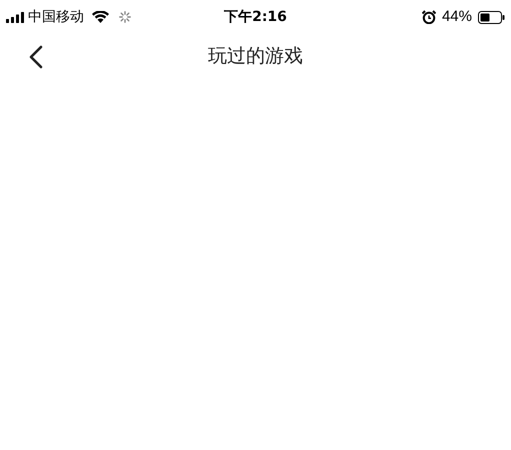 The width and height of the screenshot is (511, 450). Describe the element at coordinates (255, 56) in the screenshot. I see `page-title: 玩过的游戏` at that location.